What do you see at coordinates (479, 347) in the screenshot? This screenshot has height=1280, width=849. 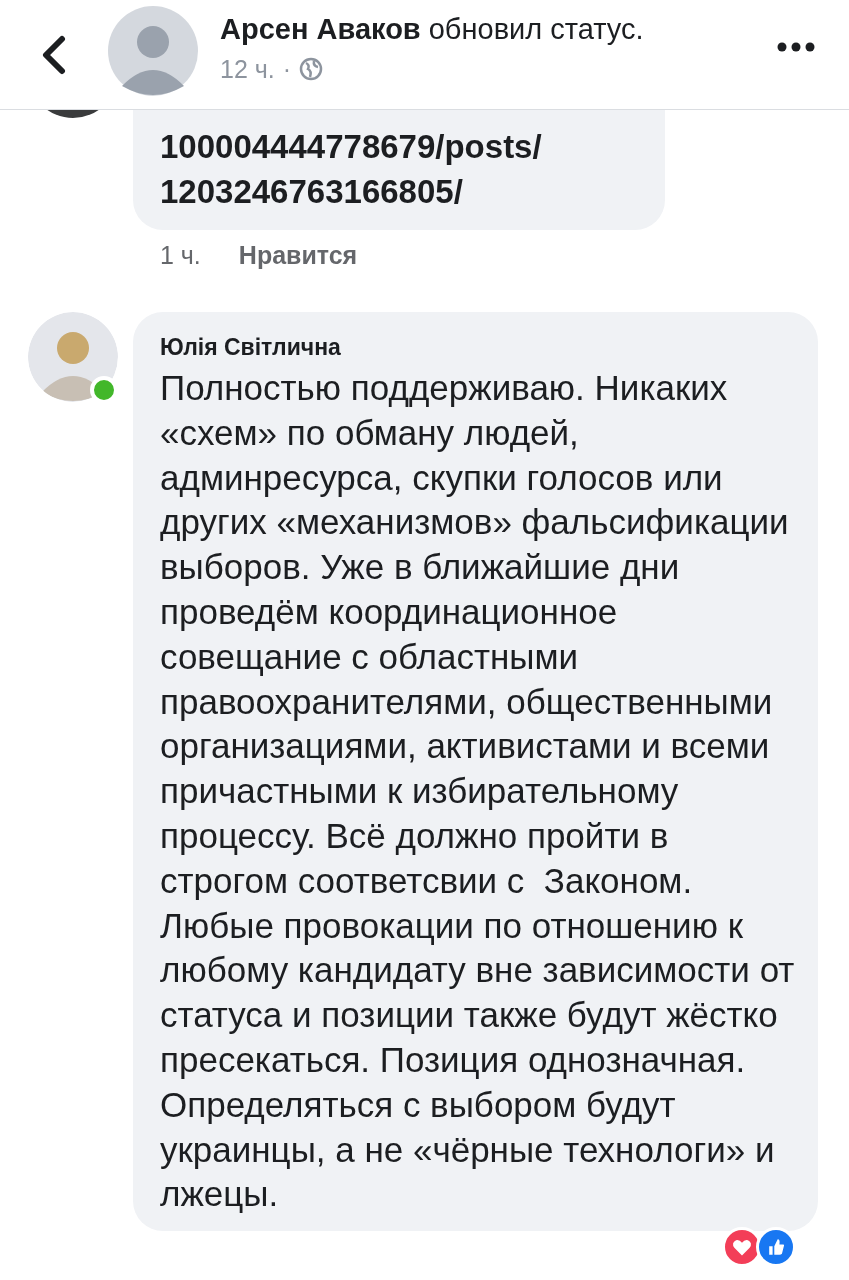 I see `comment-author: Юлія Світлична` at bounding box center [479, 347].